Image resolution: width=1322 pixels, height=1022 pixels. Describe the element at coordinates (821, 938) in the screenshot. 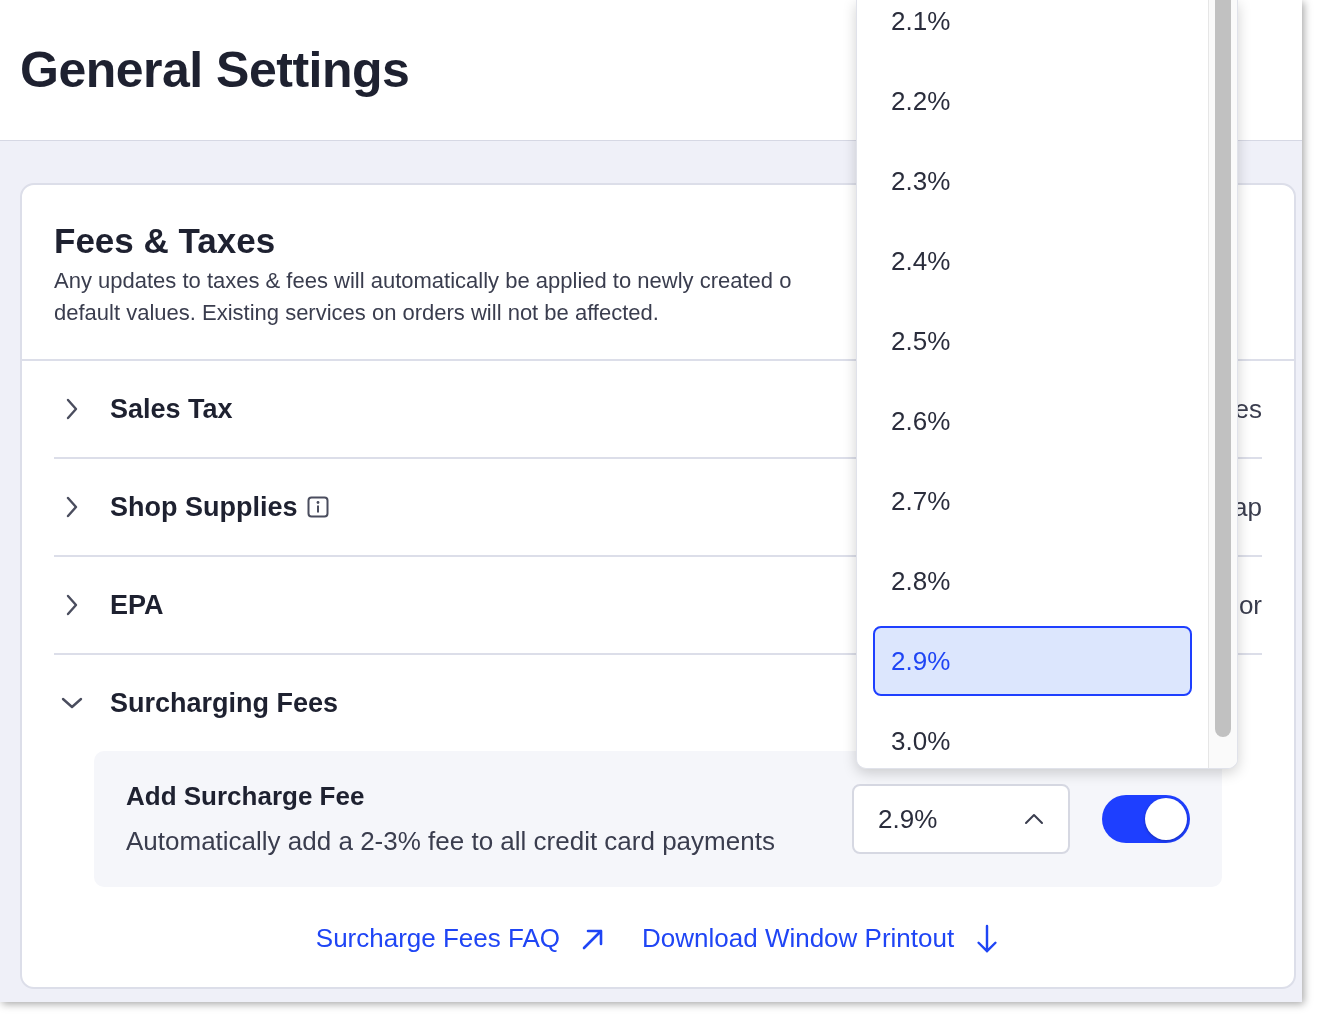

I see `link: Download Window Printout` at that location.